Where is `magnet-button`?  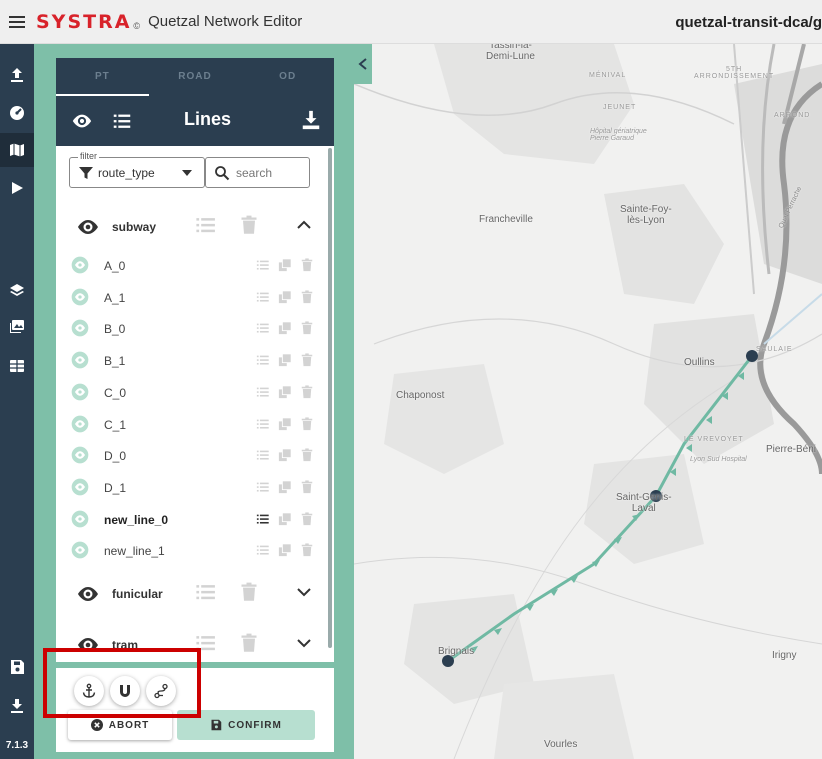 magnet-button is located at coordinates (125, 691).